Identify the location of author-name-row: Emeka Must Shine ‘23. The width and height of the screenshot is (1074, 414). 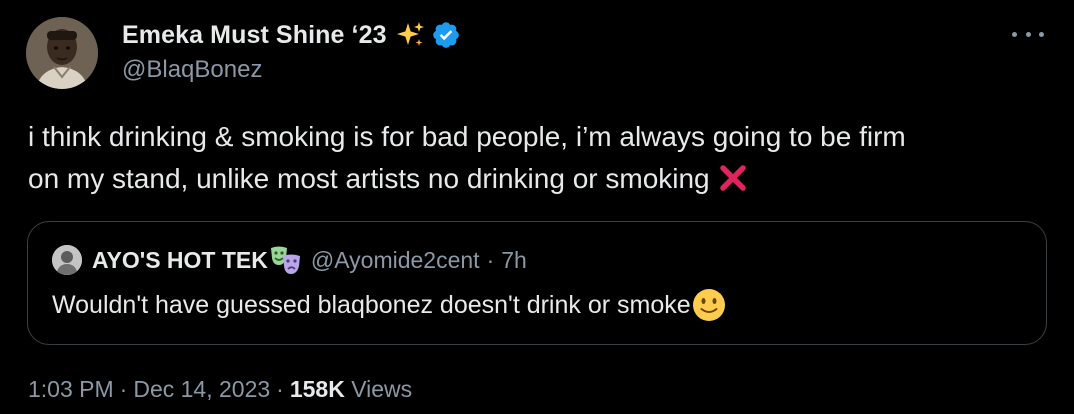
(291, 35).